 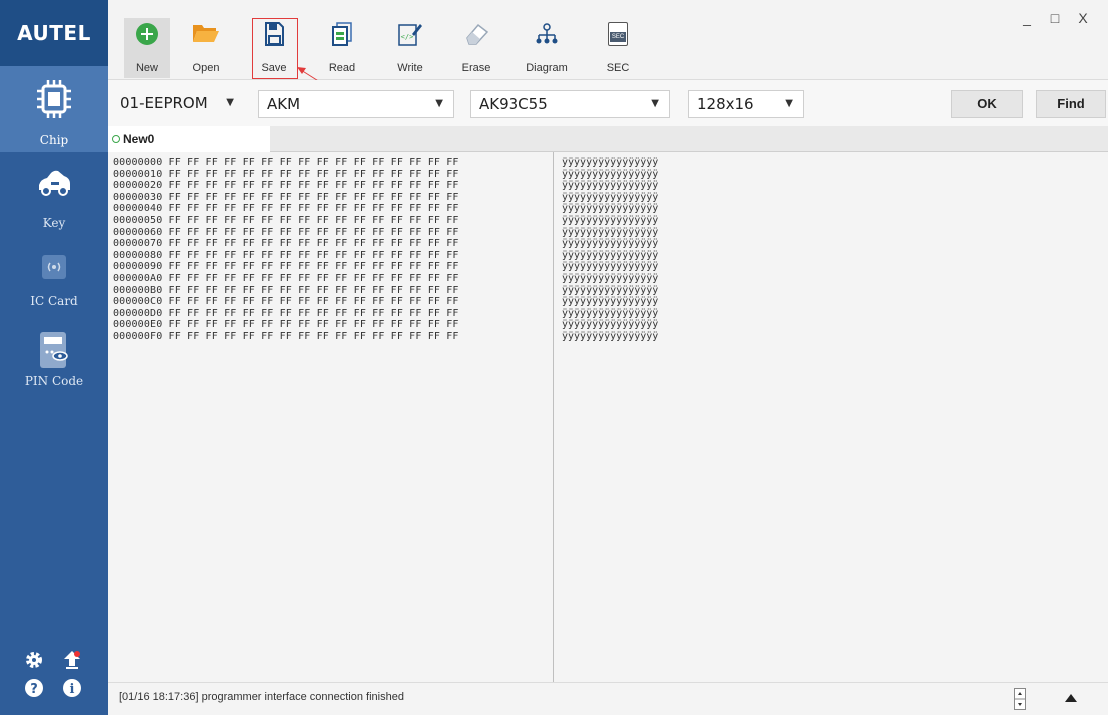 I want to click on sec-icon: SEC, so click(x=618, y=34).